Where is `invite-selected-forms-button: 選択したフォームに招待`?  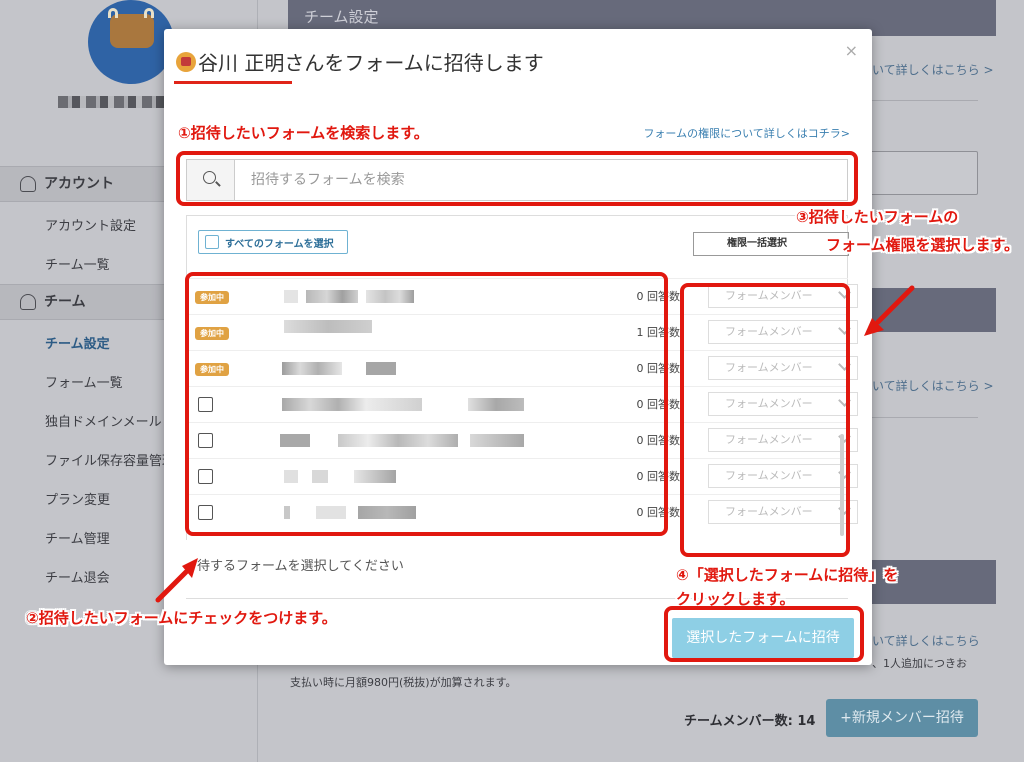
invite-selected-forms-button: 選択したフォームに招待 is located at coordinates (763, 638).